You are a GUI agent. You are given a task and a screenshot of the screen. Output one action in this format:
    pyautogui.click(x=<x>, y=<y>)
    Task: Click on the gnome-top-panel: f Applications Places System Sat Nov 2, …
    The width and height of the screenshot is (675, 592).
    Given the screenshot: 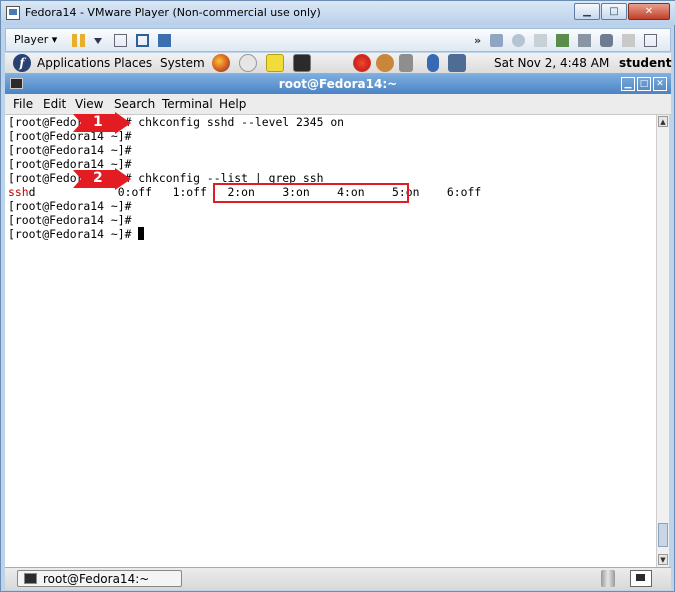 What is the action you would take?
    pyautogui.click(x=338, y=63)
    